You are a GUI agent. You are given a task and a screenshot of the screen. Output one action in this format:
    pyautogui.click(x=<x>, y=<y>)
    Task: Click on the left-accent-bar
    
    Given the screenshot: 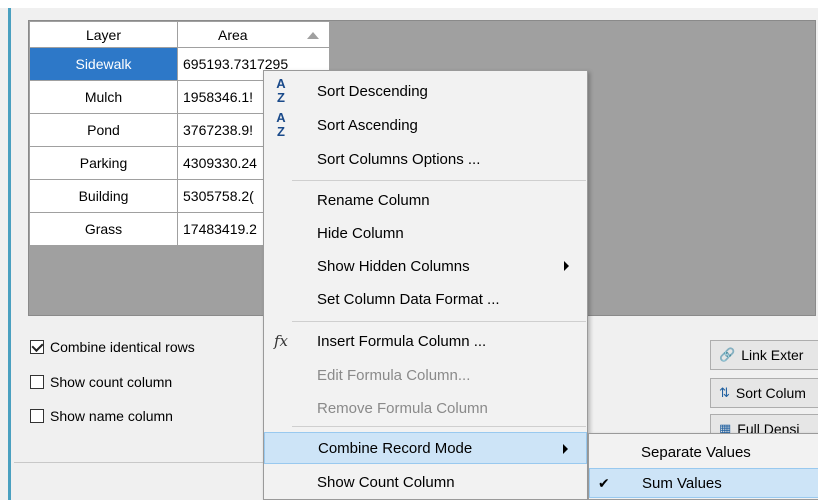 What is the action you would take?
    pyautogui.click(x=9, y=254)
    